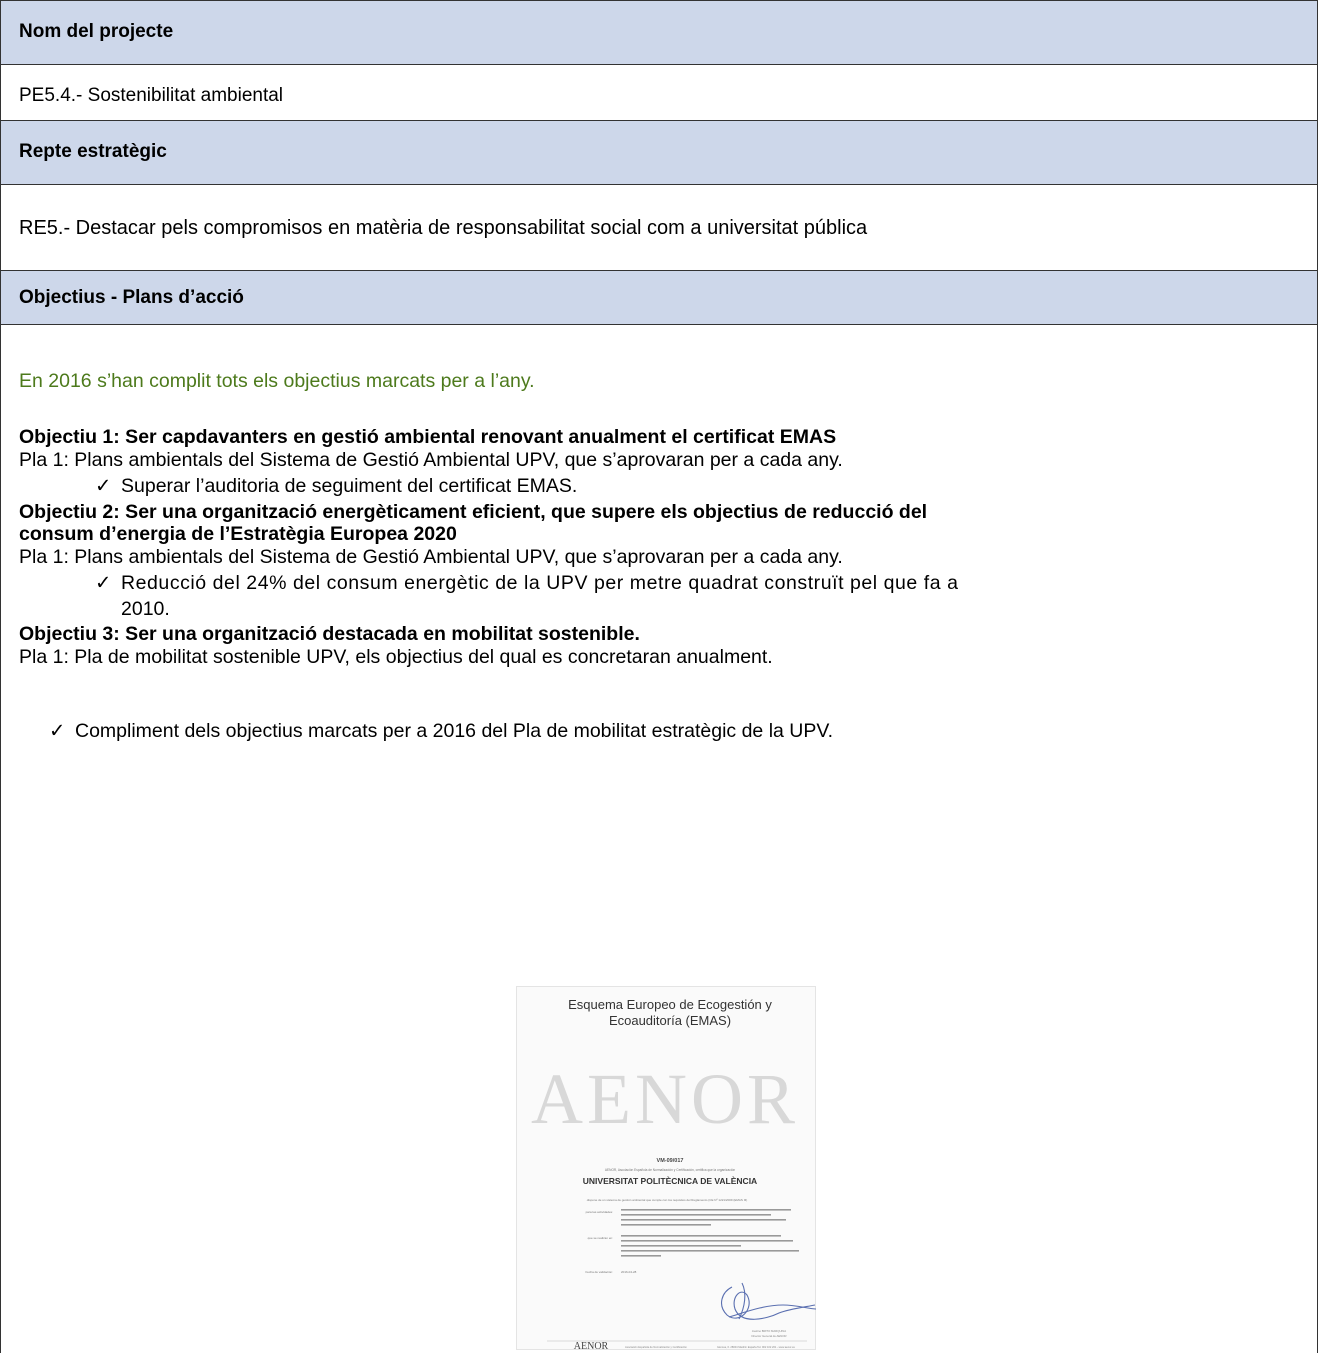  Describe the element at coordinates (96, 31) in the screenshot. I see `project-name-header: Nom del projecte` at that location.